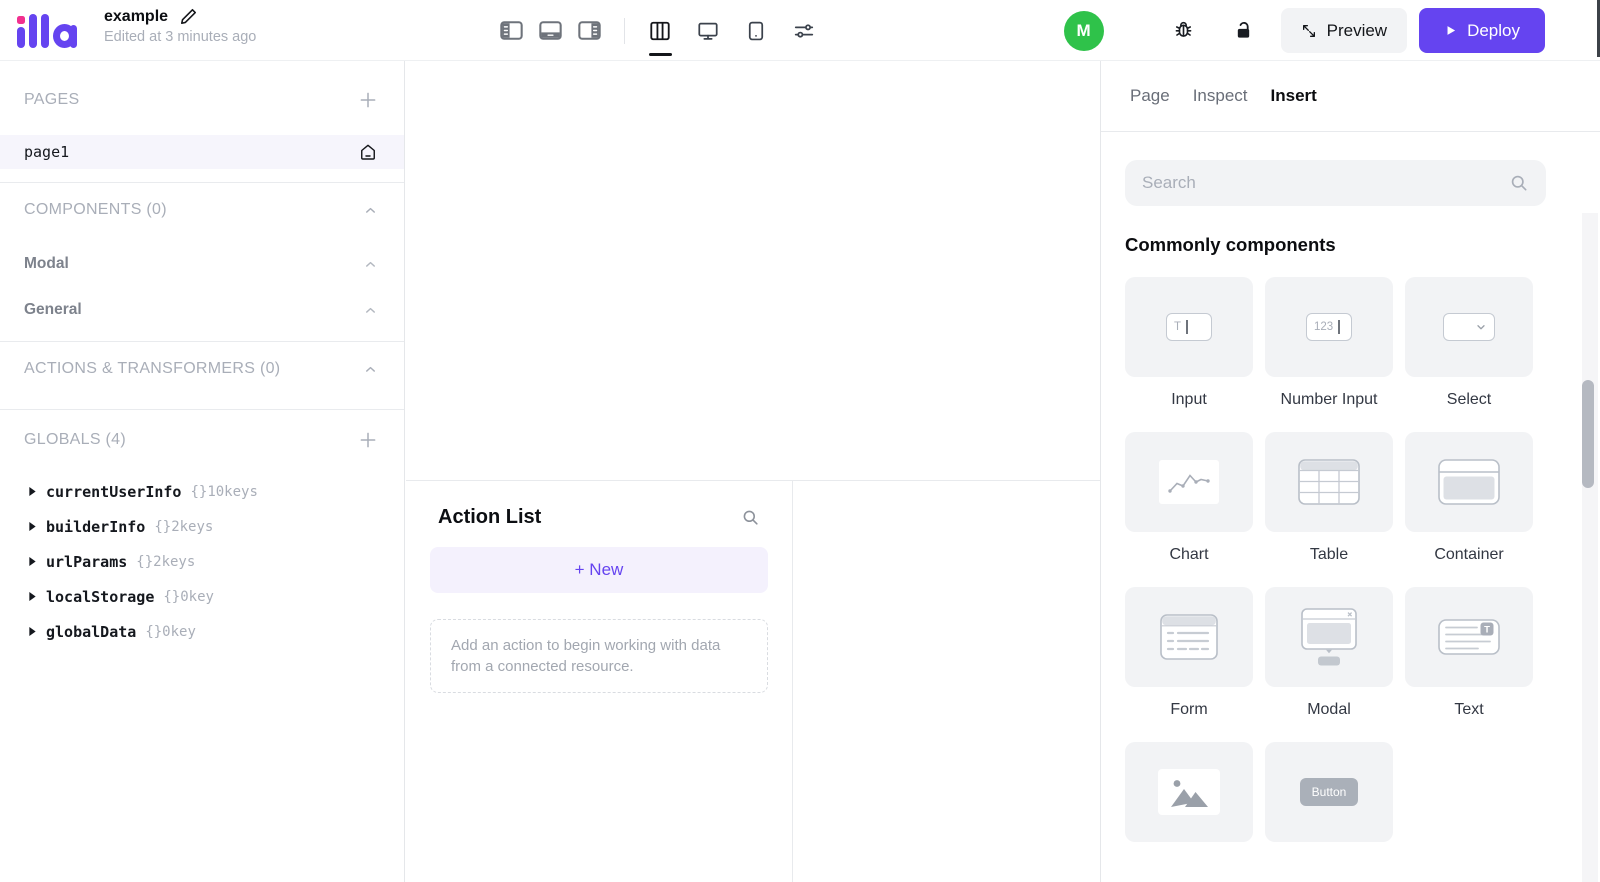 Image resolution: width=1600 pixels, height=882 pixels. What do you see at coordinates (46, 263) in the screenshot?
I see `group-label: Modal` at bounding box center [46, 263].